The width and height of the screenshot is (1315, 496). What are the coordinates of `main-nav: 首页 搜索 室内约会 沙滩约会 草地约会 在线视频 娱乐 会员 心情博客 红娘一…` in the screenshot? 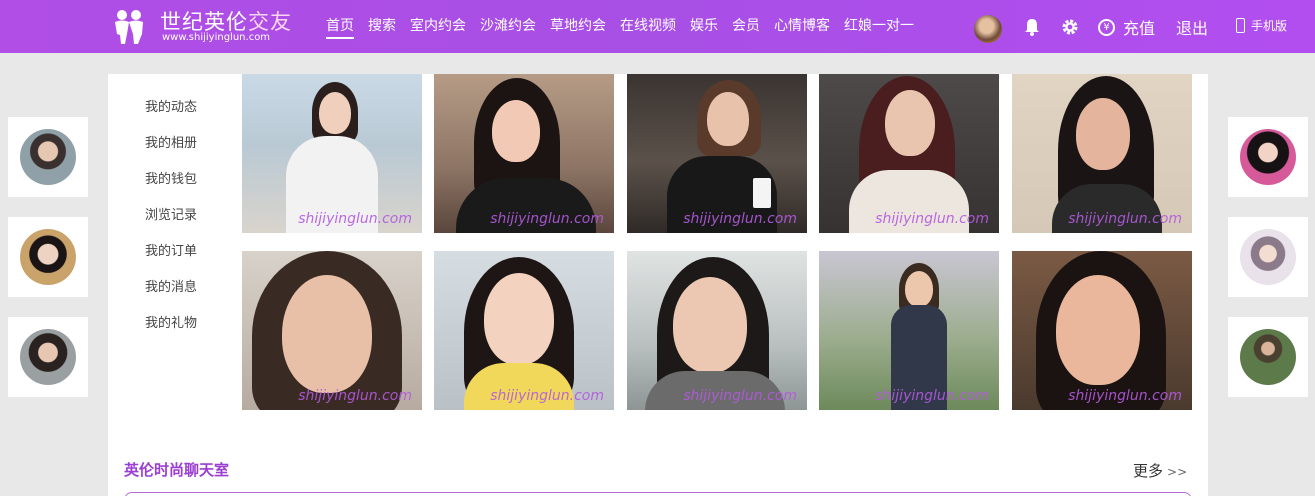 It's located at (627, 27).